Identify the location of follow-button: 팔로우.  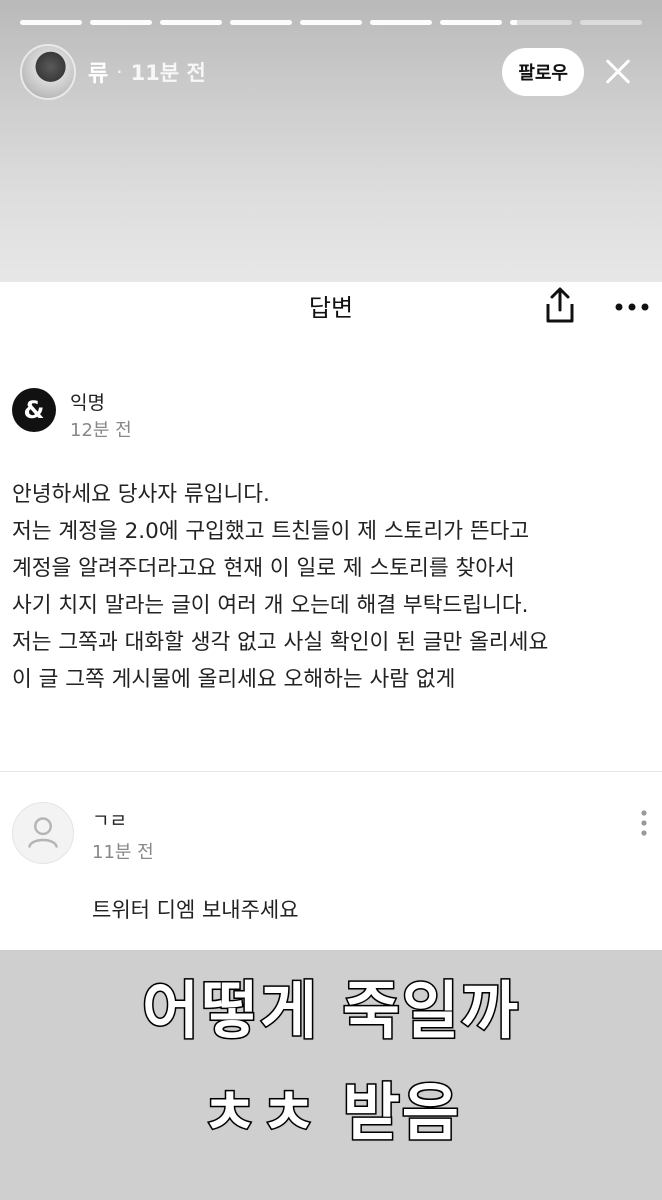
(543, 72).